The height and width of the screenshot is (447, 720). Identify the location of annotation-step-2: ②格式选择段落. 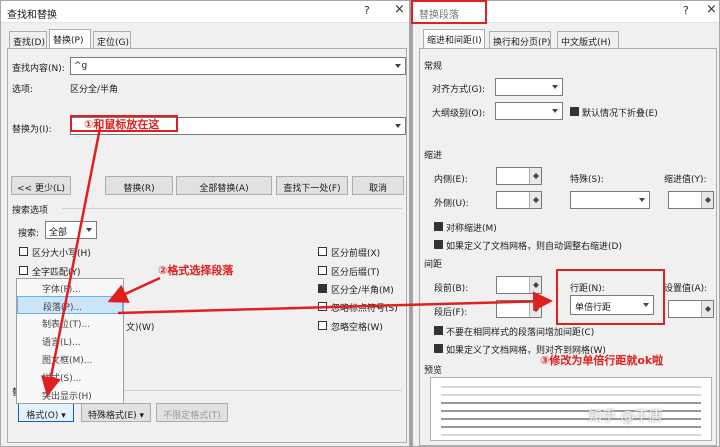
(196, 270).